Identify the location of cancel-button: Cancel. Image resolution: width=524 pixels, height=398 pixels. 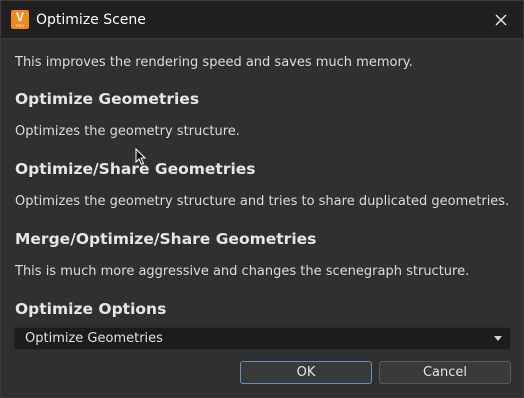
(445, 372).